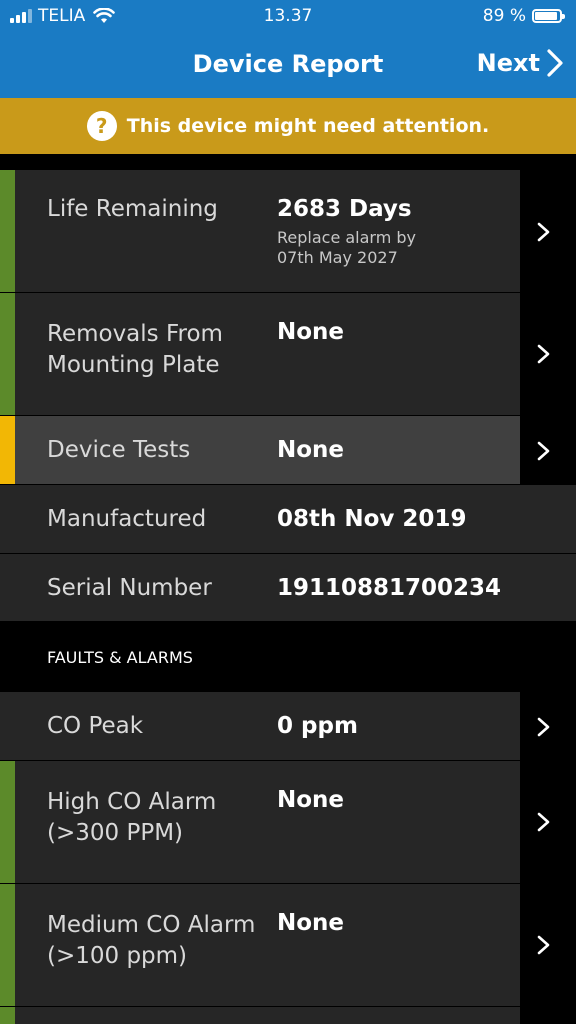 Image resolution: width=576 pixels, height=1024 pixels. Describe the element at coordinates (135, 334) in the screenshot. I see `row-label-line1: Removals From` at that location.